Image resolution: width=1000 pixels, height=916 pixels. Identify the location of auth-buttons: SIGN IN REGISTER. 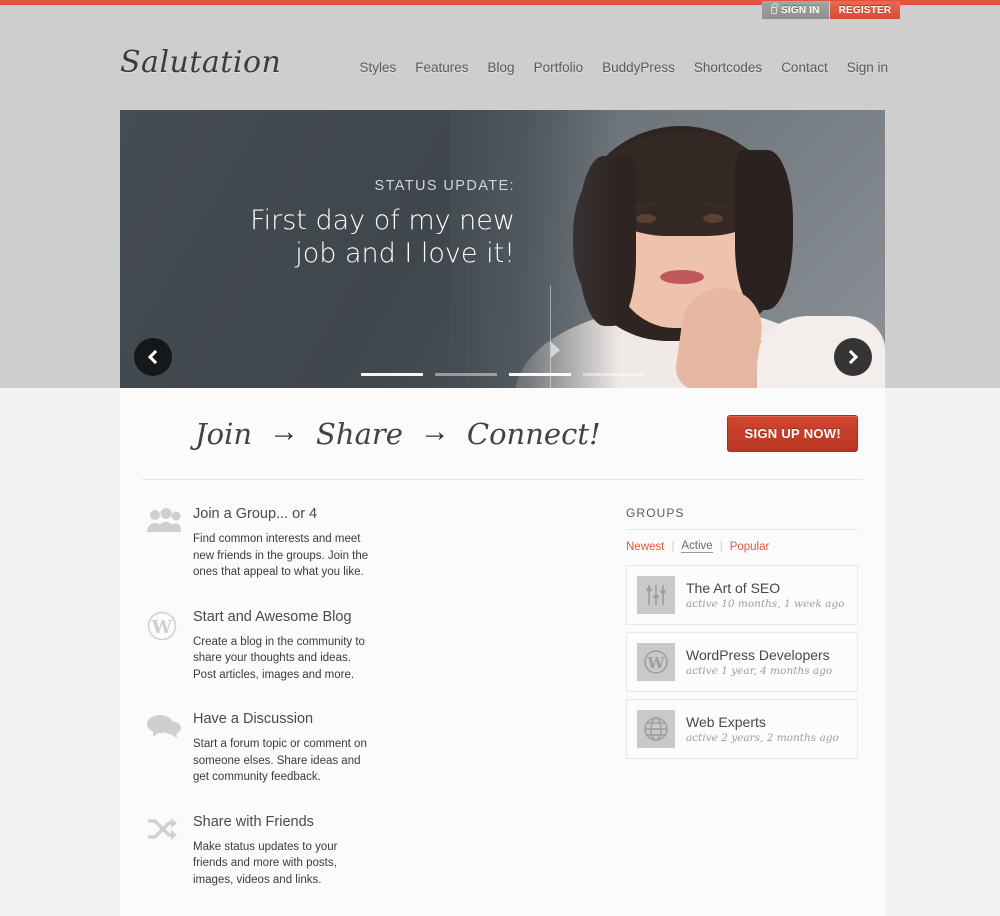
(831, 10).